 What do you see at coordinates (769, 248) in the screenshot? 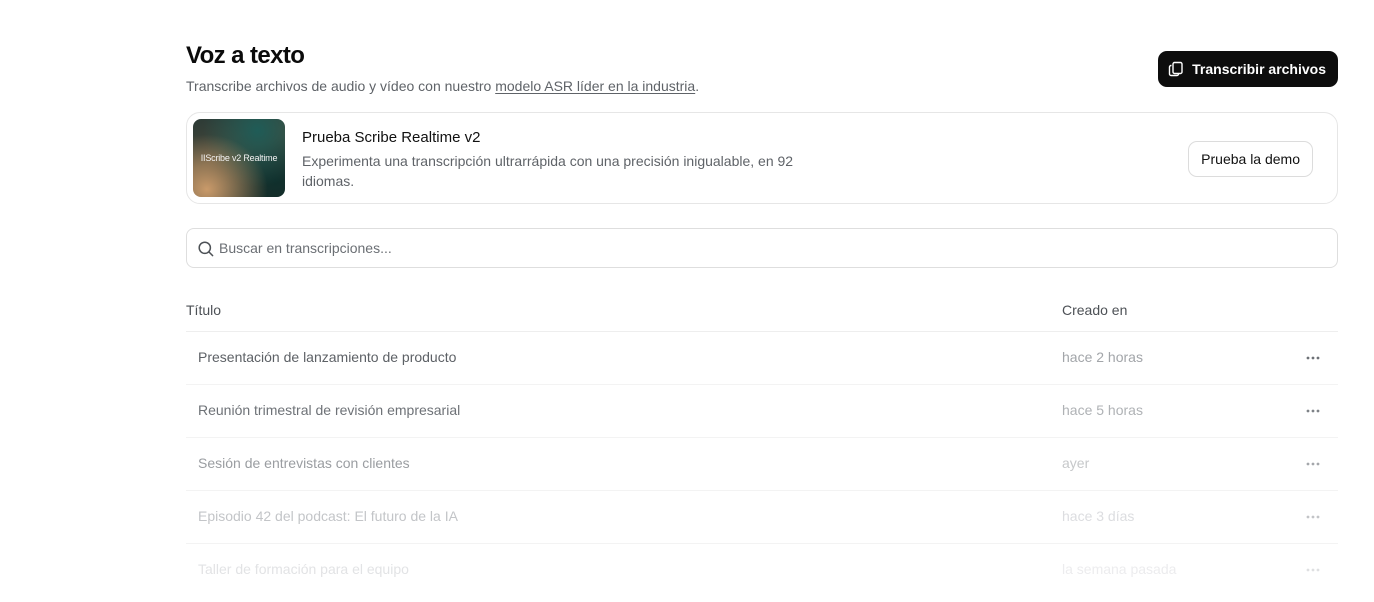
I see `search-input` at bounding box center [769, 248].